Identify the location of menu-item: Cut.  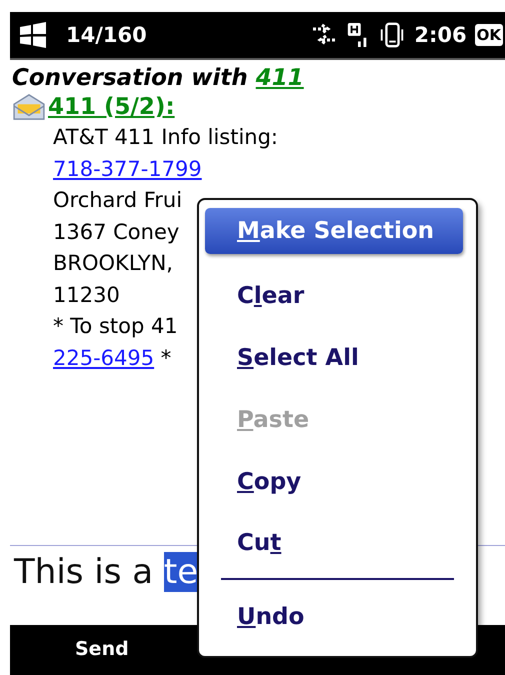
(337, 543).